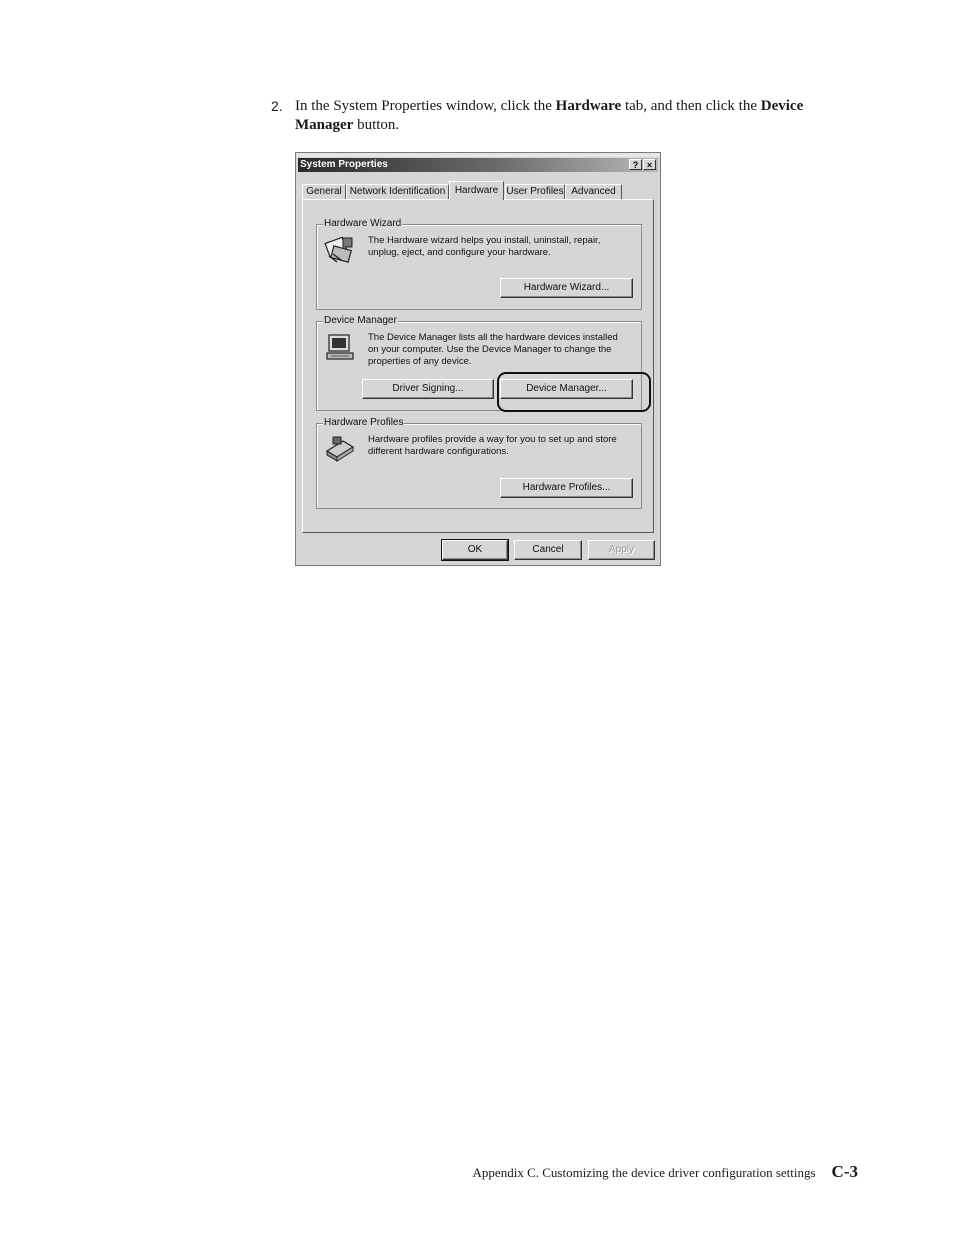  I want to click on tab-user-profiles: User Profiles, so click(535, 191).